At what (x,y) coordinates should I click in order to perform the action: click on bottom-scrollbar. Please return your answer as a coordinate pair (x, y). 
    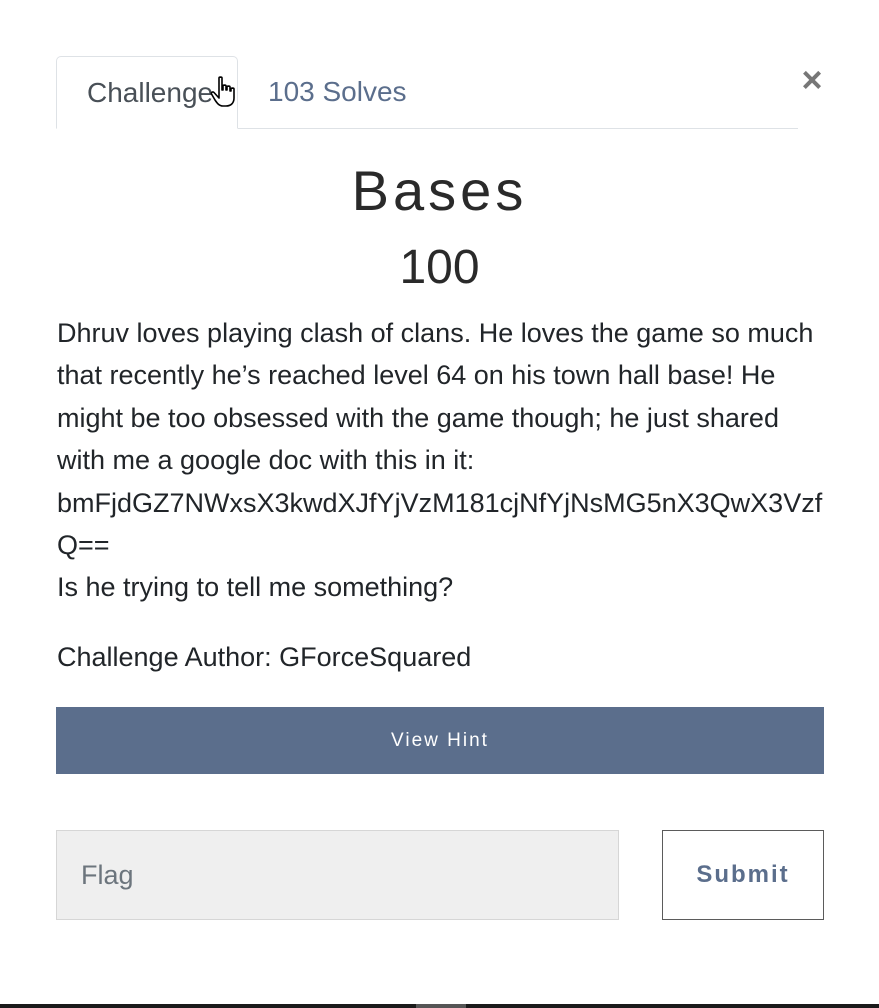
    Looking at the image, I should click on (439, 1006).